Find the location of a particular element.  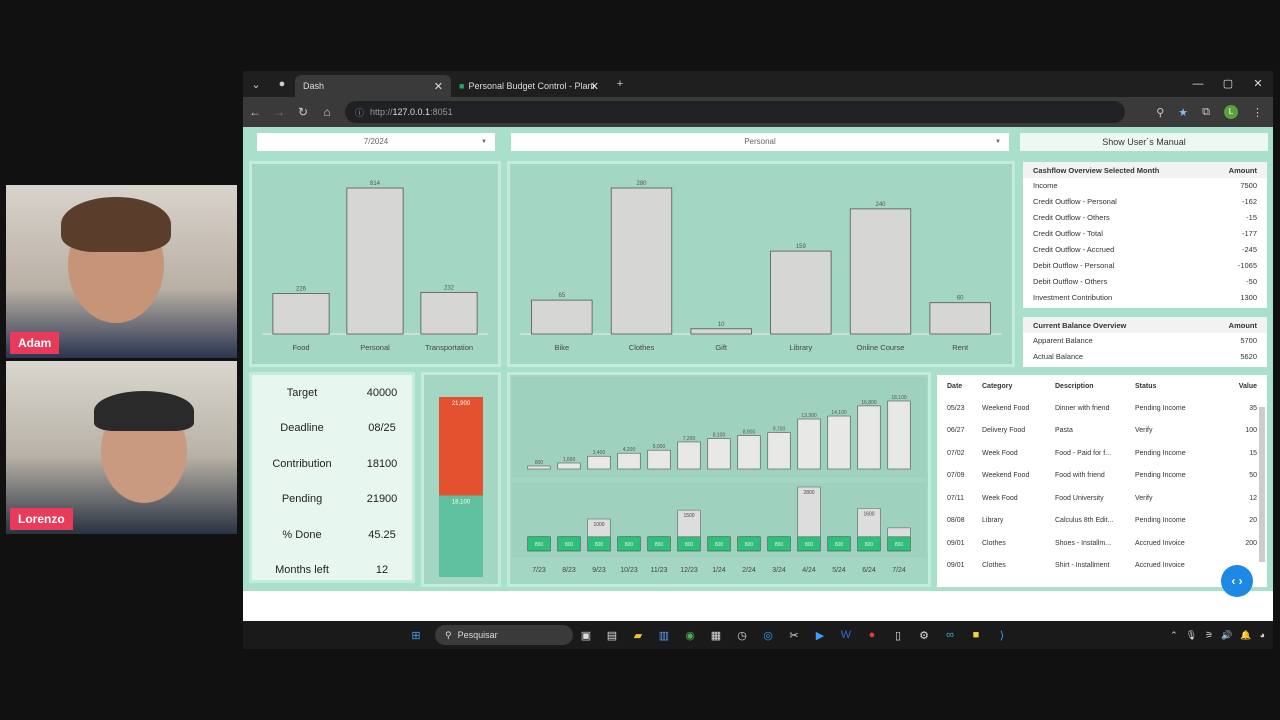

profile-avatar: L is located at coordinates (1231, 112).